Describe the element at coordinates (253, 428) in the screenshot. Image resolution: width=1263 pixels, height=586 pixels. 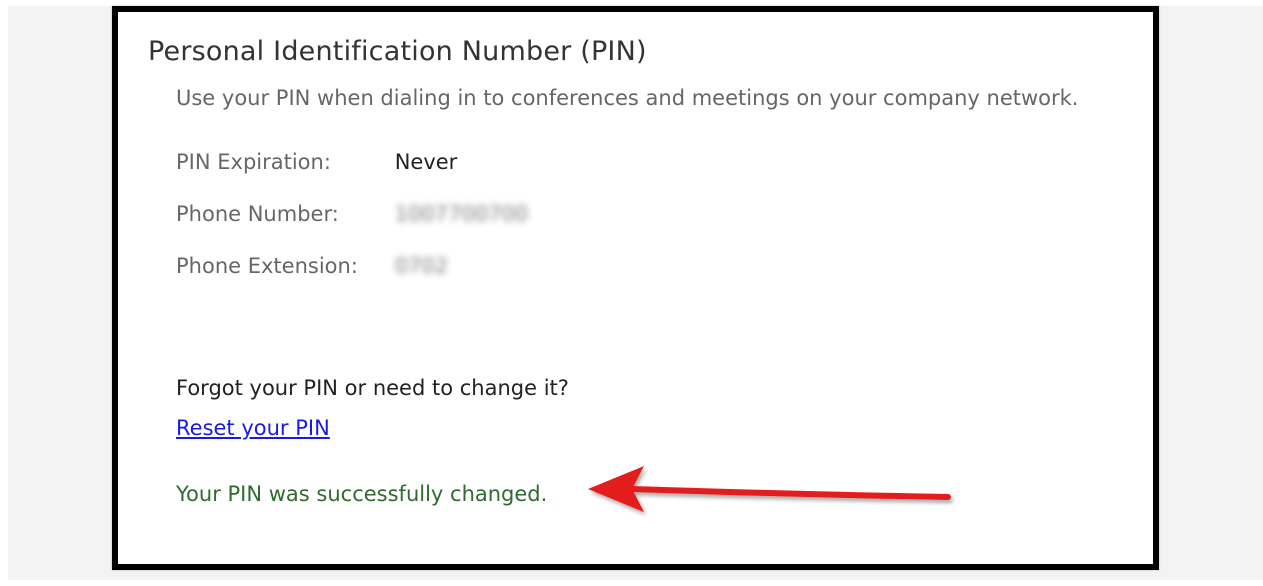
I see `reset-pin-link: Reset your PIN` at that location.